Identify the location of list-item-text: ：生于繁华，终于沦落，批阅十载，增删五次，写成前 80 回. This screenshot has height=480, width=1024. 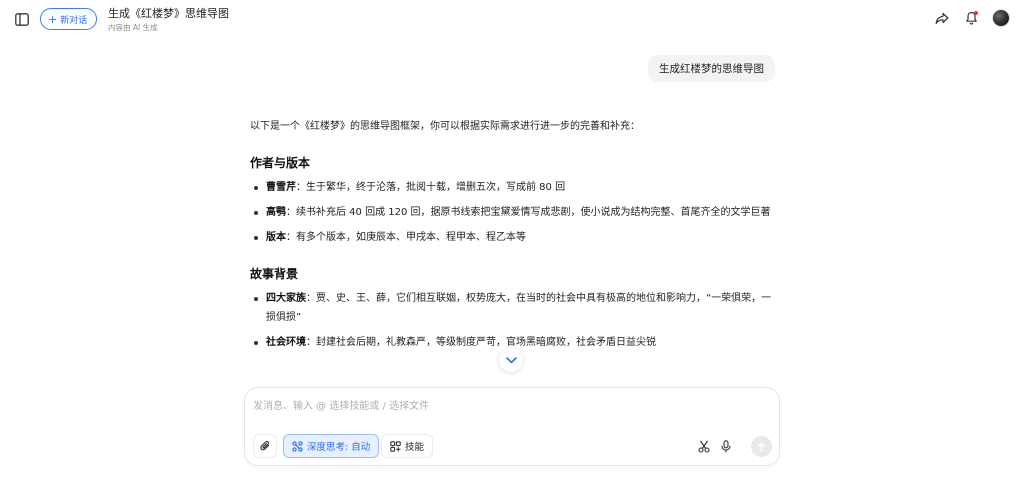
(431, 187).